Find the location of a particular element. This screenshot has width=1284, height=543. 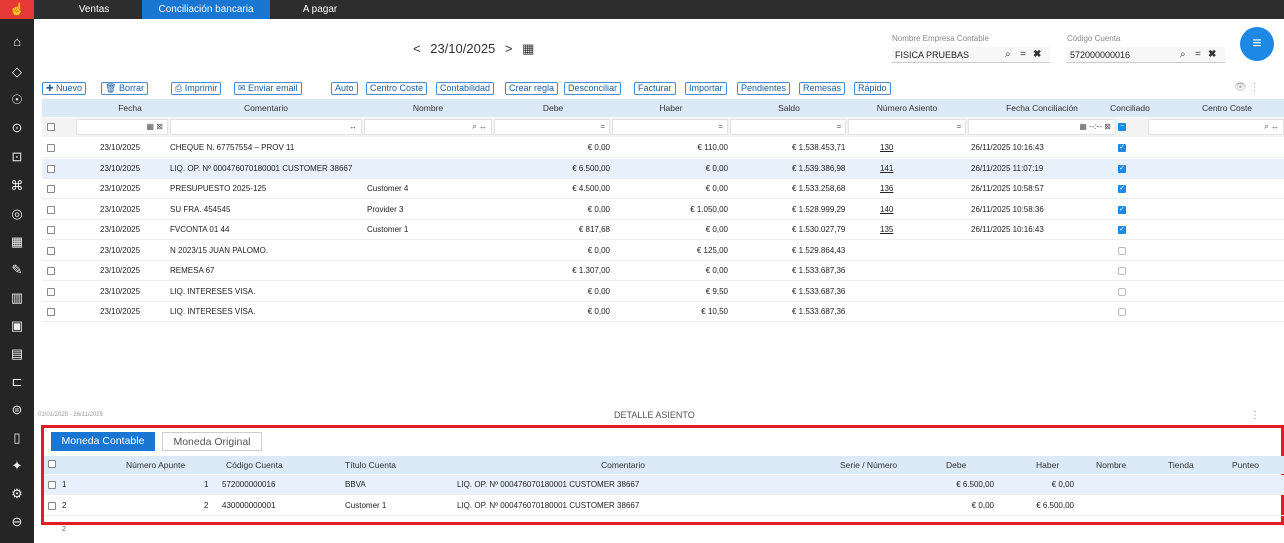

select-all-checkbox is located at coordinates (51, 127).